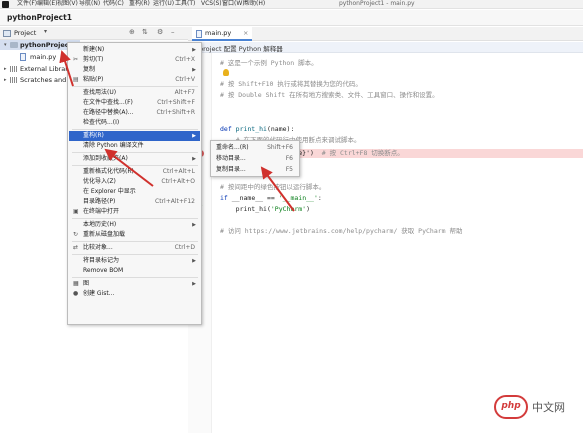 Image resolution: width=583 pixels, height=433 pixels. What do you see at coordinates (271, 198) in the screenshot?
I see `code-line: if __name__ == '__main__':` at bounding box center [271, 198].